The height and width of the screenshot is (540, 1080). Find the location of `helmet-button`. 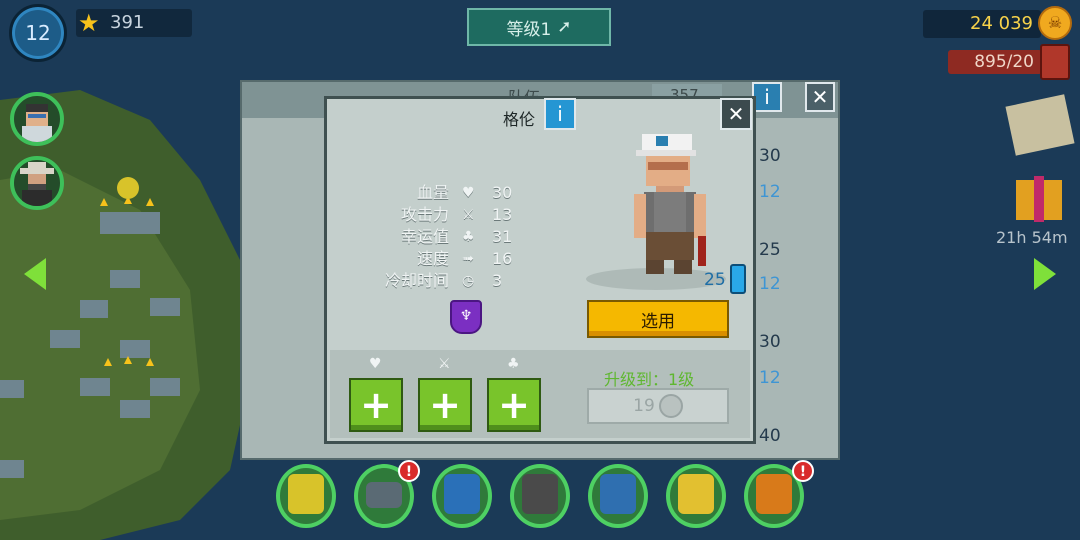

helmet-button is located at coordinates (696, 496).